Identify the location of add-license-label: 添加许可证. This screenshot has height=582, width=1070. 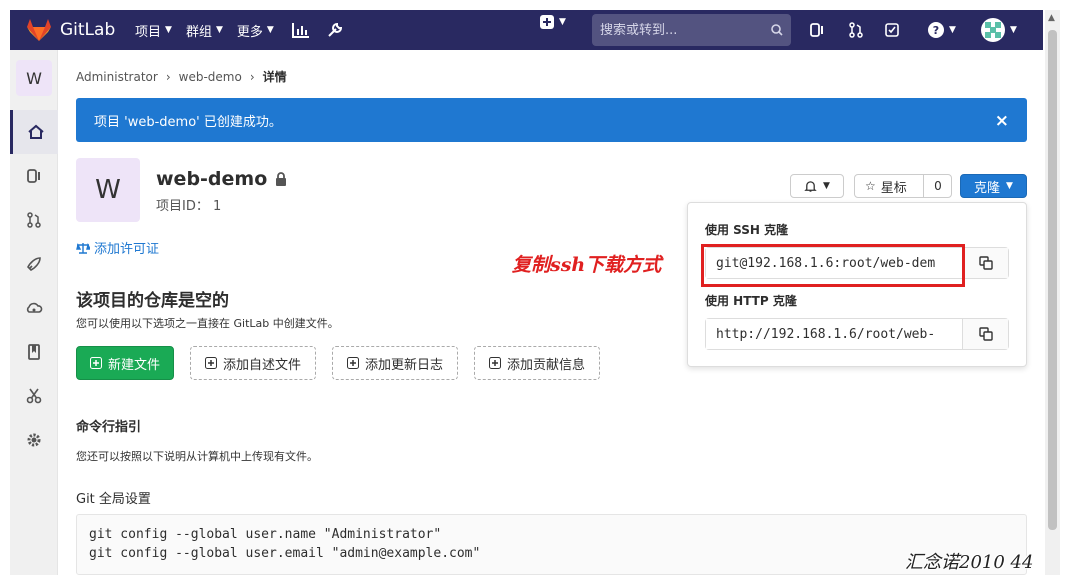
(127, 249).